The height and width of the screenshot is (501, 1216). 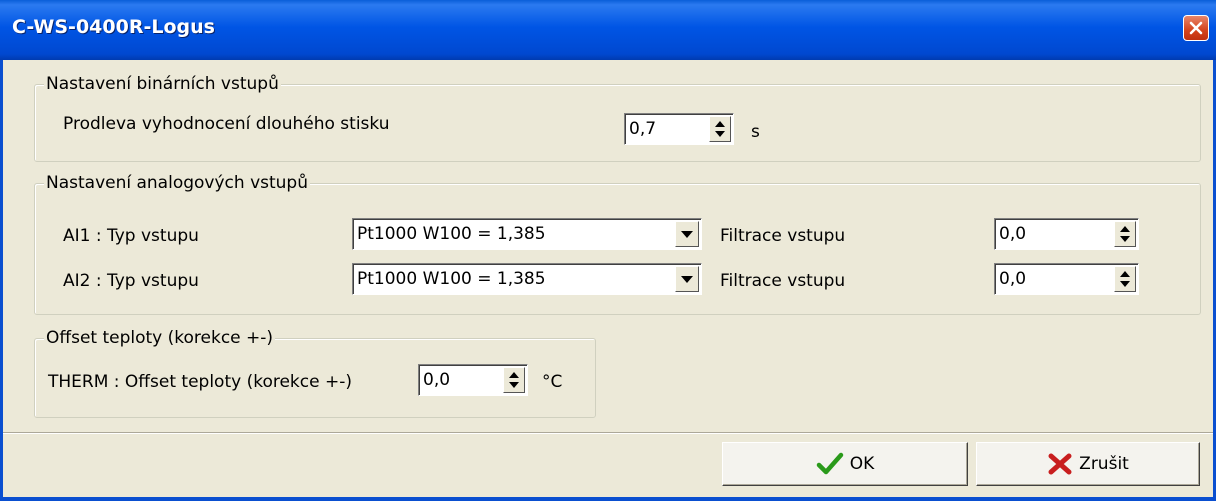 What do you see at coordinates (451, 279) in the screenshot?
I see `ai2-type-value: Pt1000 W100 = 1,385` at bounding box center [451, 279].